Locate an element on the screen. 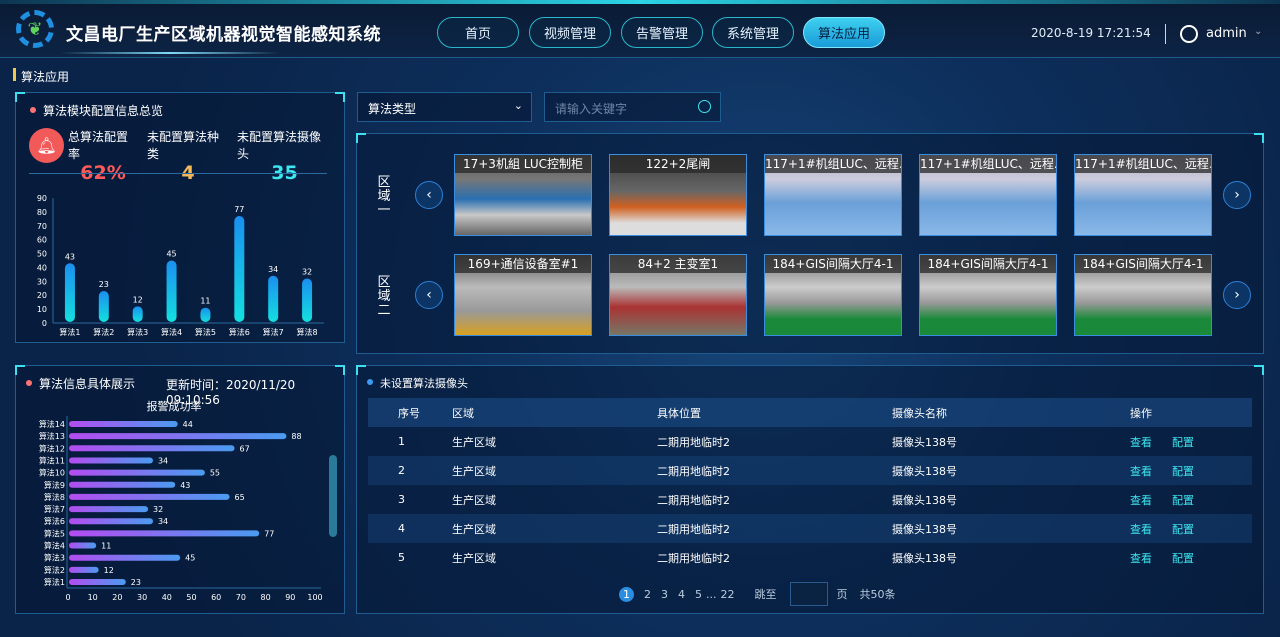  camera-name: 17+3机組 LUC控制柜 is located at coordinates (523, 164).